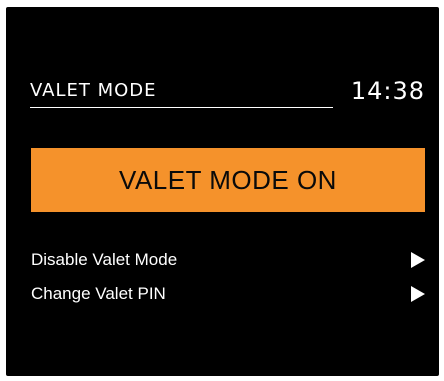 Image resolution: width=444 pixels, height=381 pixels. What do you see at coordinates (229, 294) in the screenshot?
I see `menu-item-change-valet-pin: Change Valet PIN` at bounding box center [229, 294].